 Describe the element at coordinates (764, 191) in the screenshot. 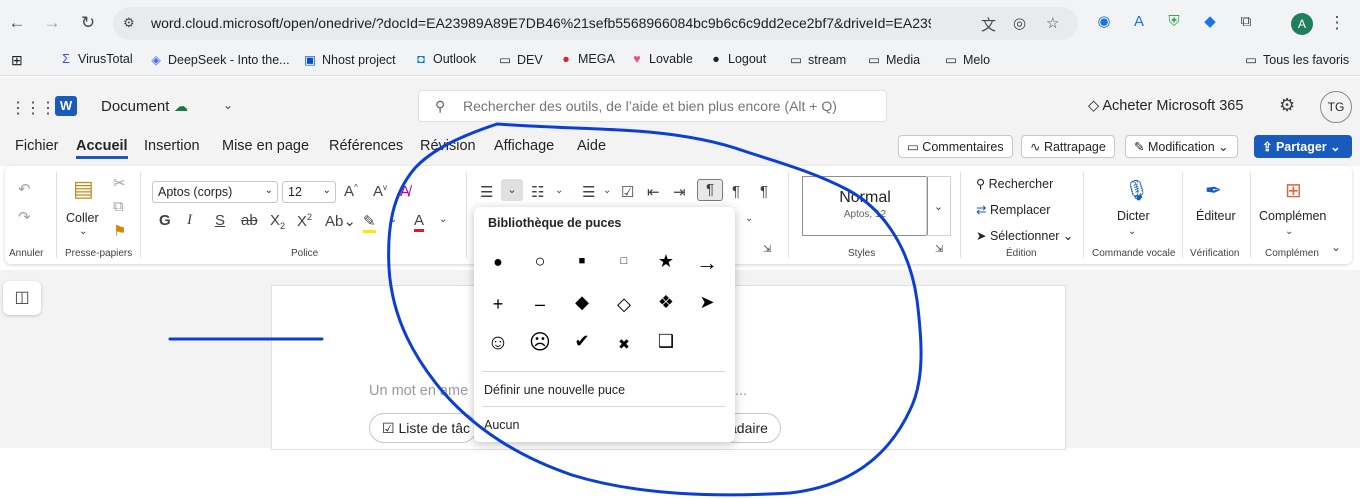

I see `show-formatting-icon: ¶` at that location.